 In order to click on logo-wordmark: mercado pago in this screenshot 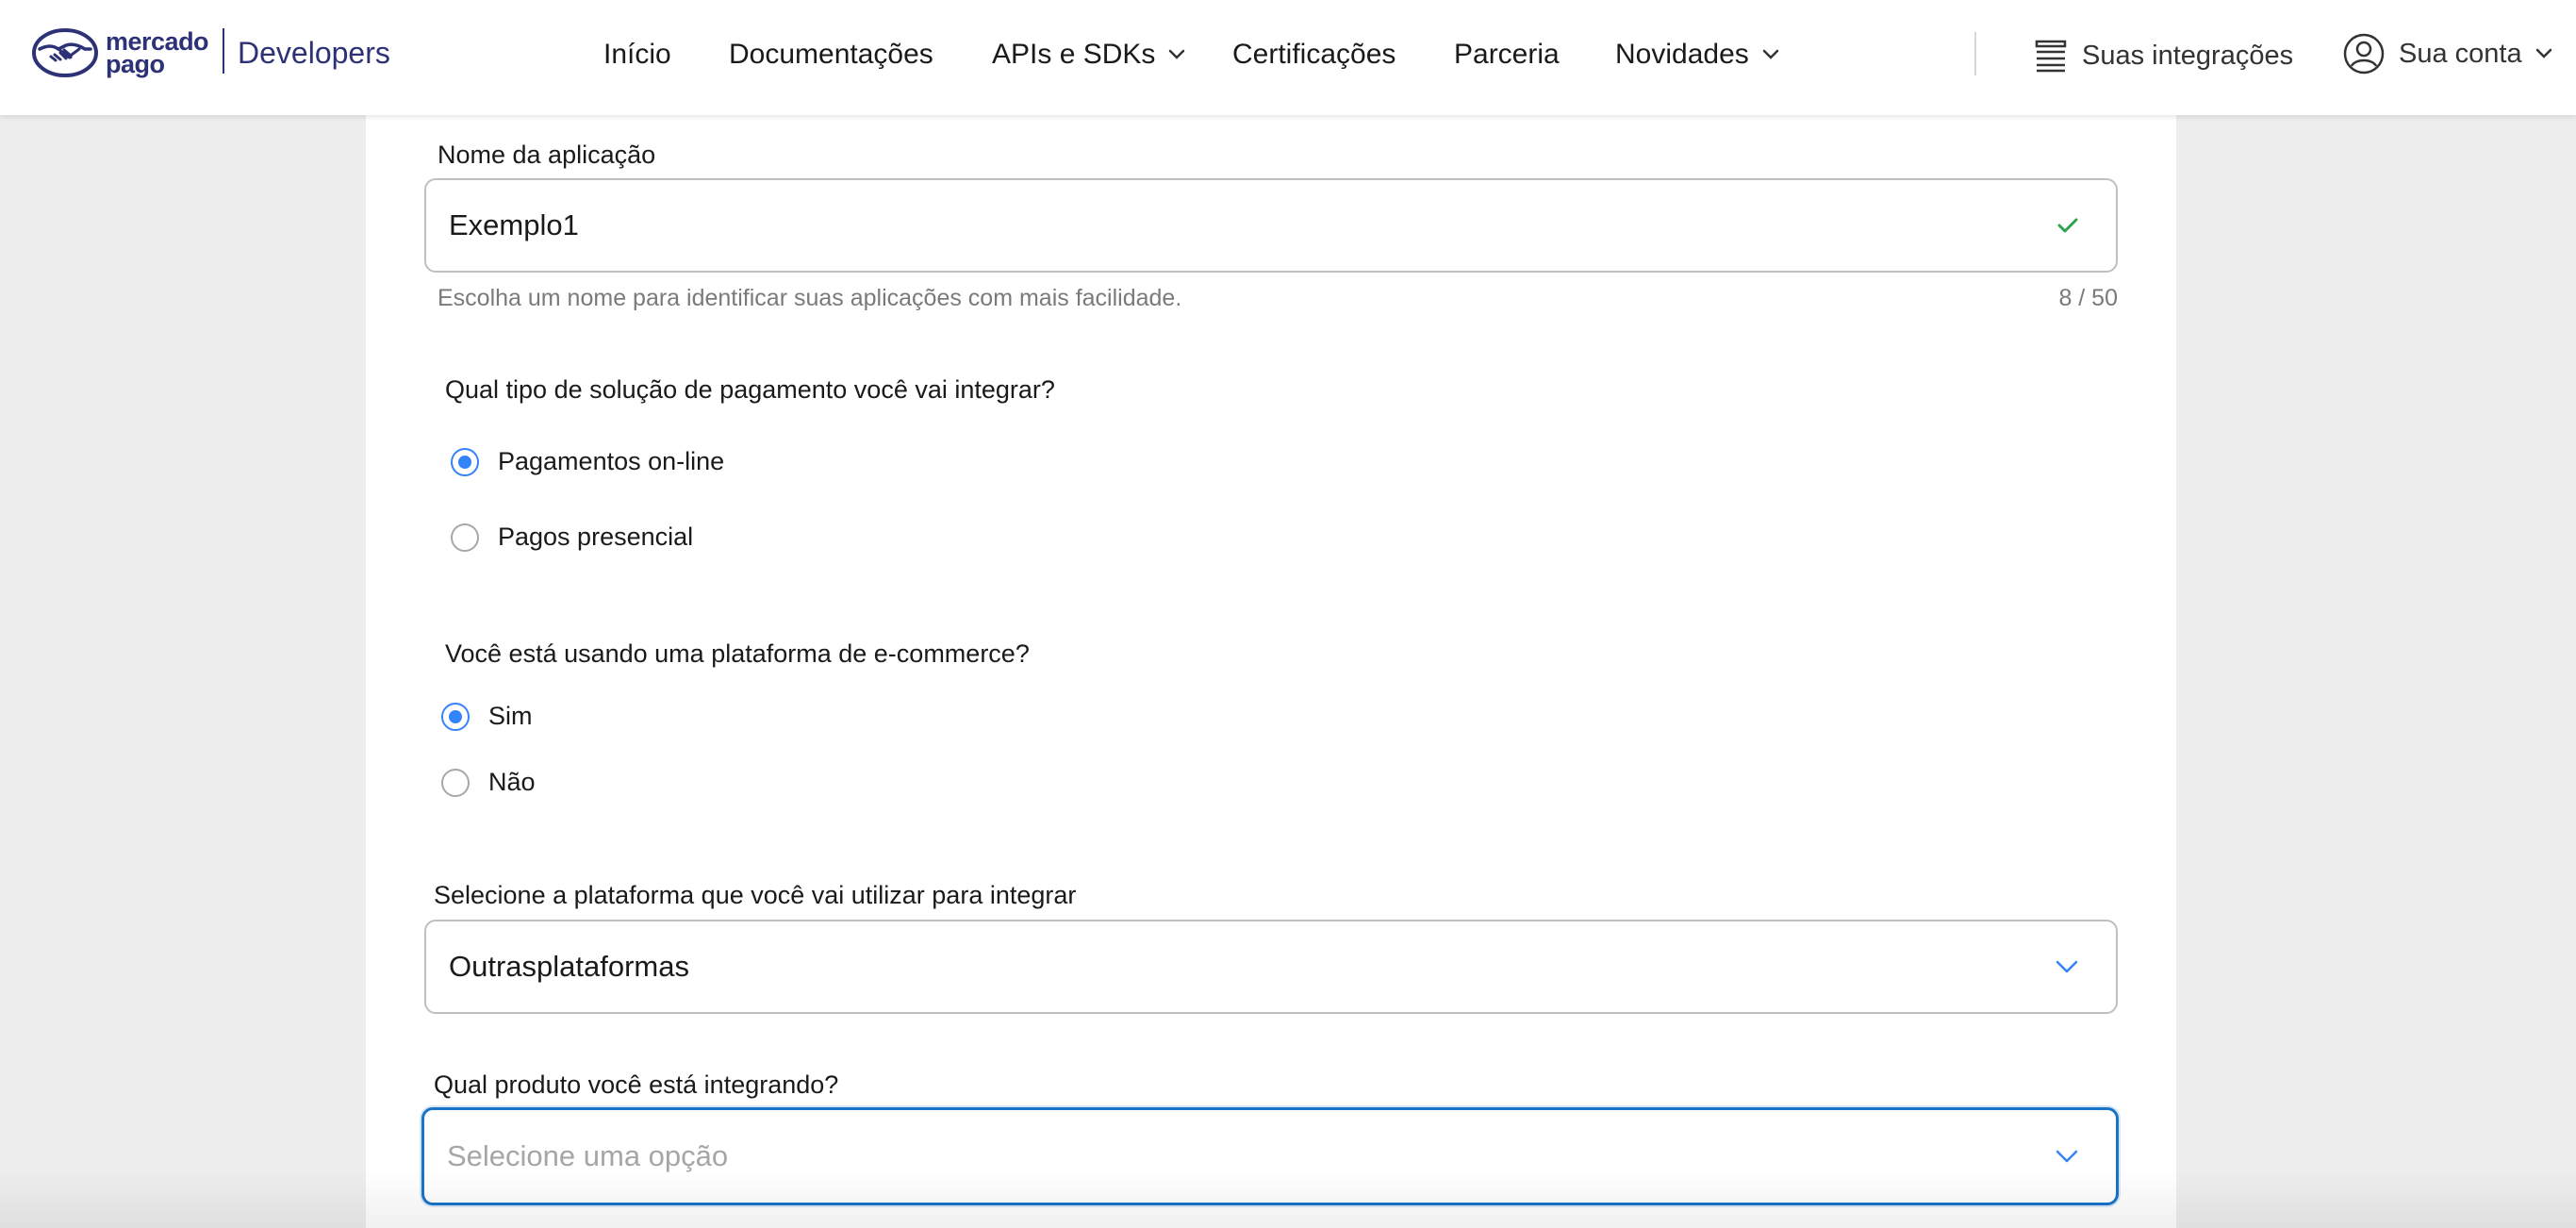, I will do `click(157, 53)`.